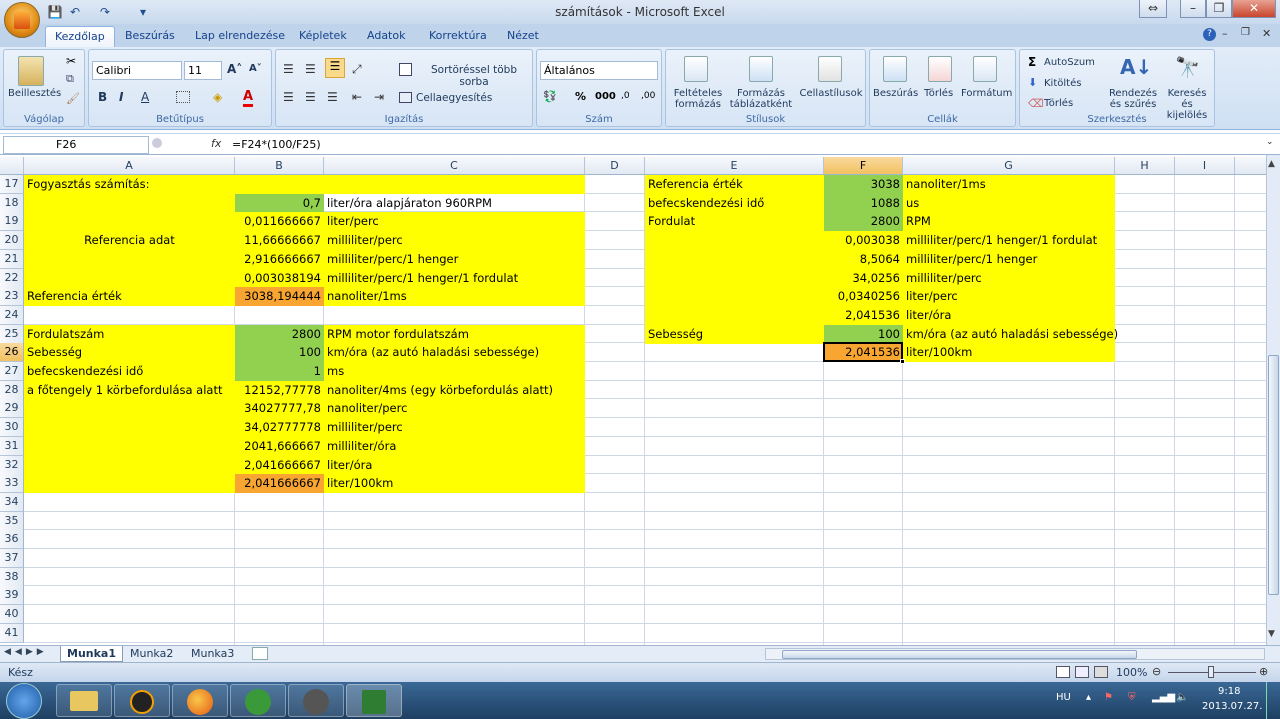 Image resolution: width=1280 pixels, height=719 pixels. I want to click on insert-sheet-icon, so click(260, 653).